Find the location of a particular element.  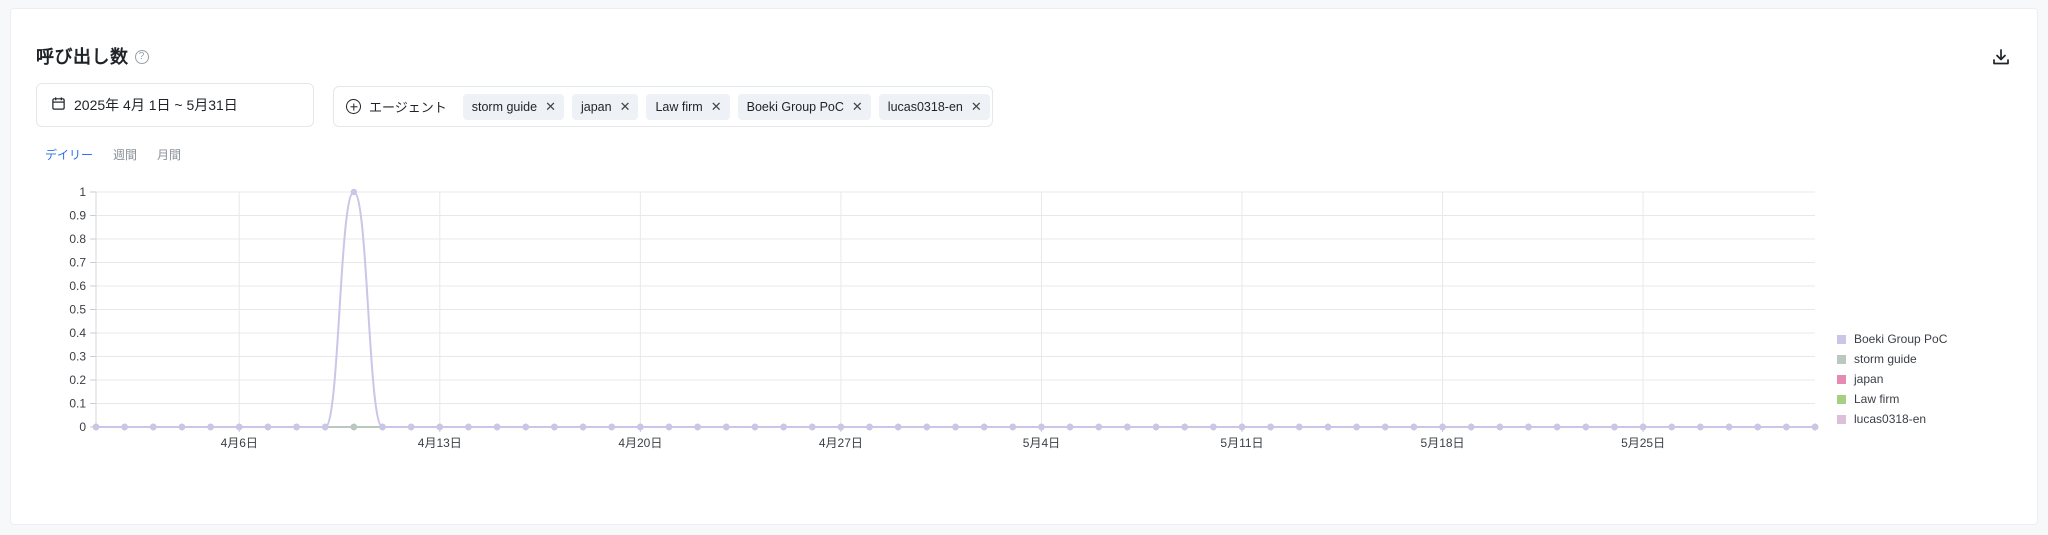

y-tick-label: 0.3 is located at coordinates (77, 357).